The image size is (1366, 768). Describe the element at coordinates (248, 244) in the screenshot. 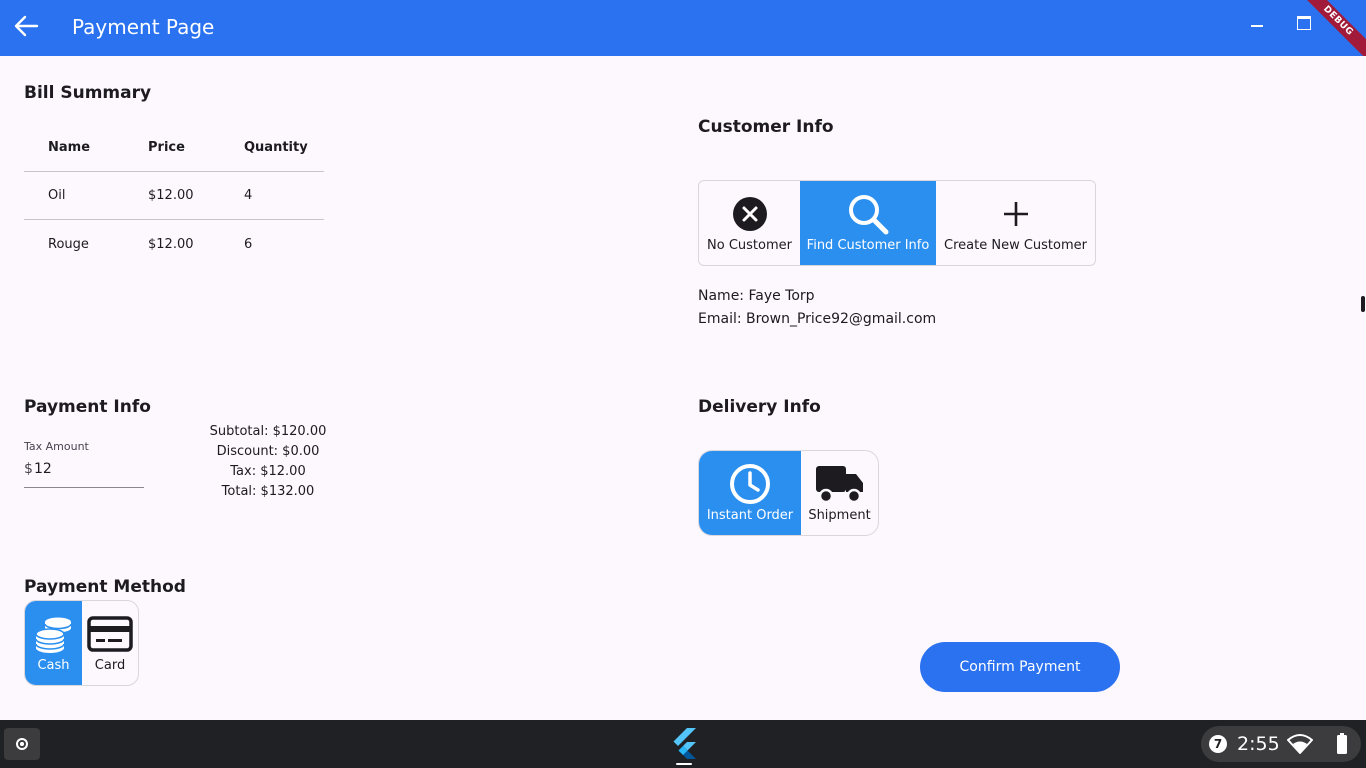

I see `item-quantity: 6` at that location.